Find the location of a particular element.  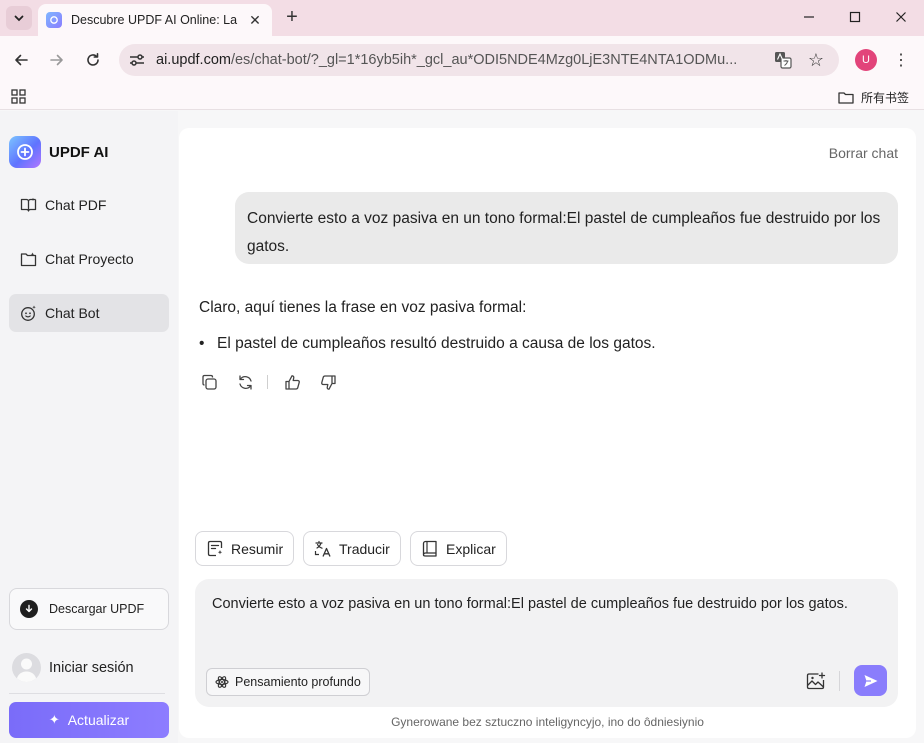

bookmarks-bar: 所有书签 is located at coordinates (462, 97).